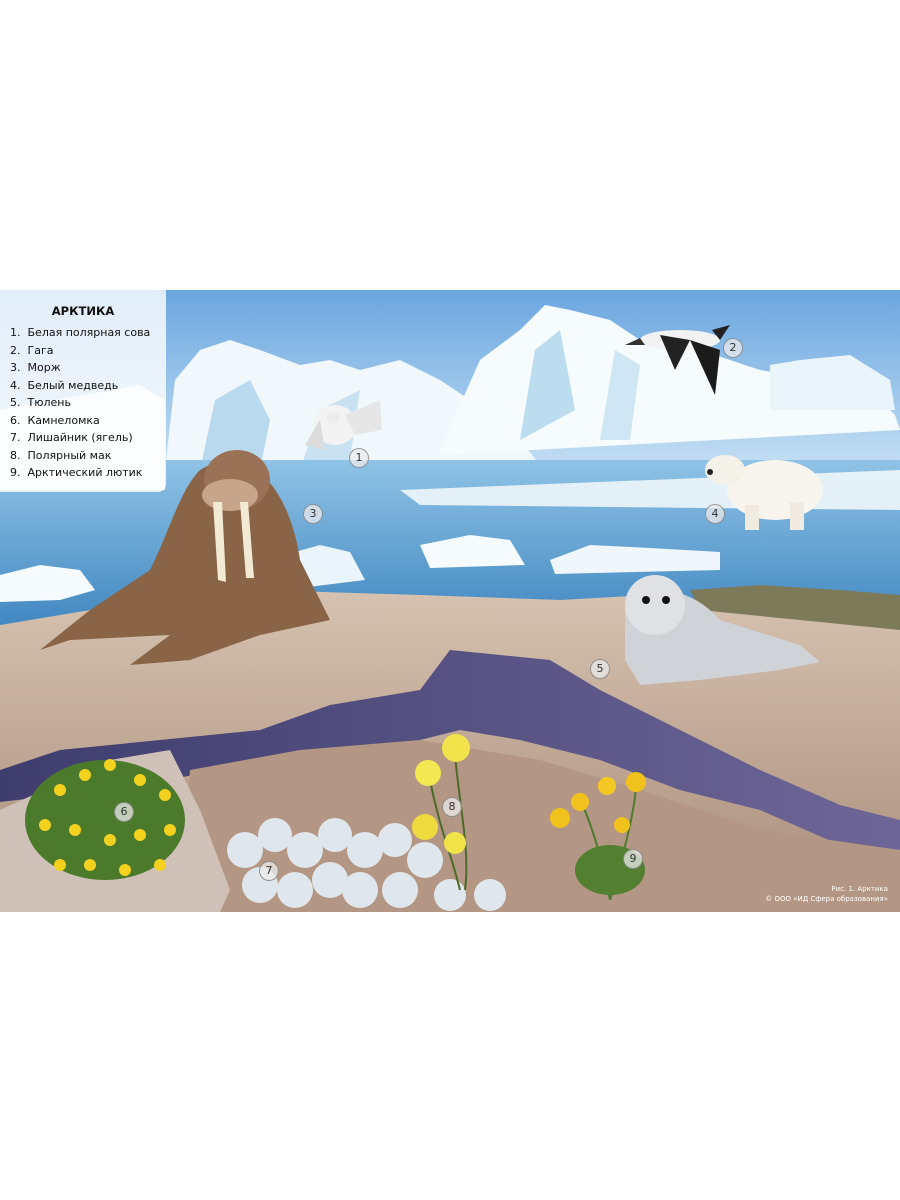  I want to click on marker-eider: 2, so click(733, 348).